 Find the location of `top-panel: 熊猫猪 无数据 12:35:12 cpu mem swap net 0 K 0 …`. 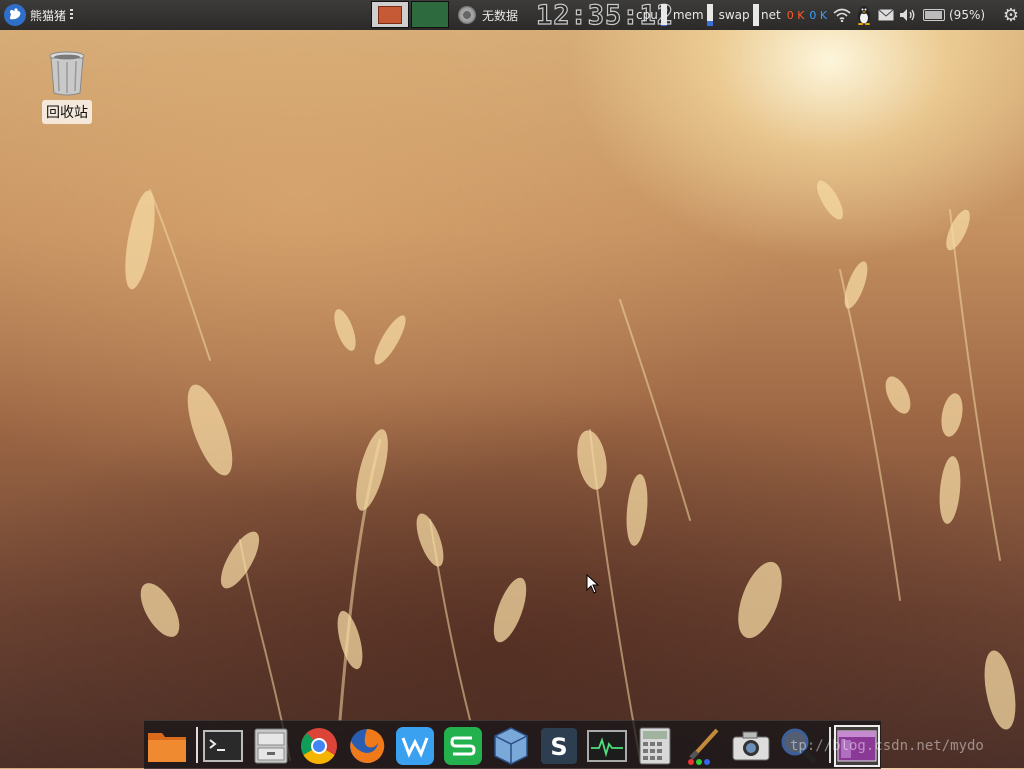

top-panel: 熊猫猪 无数据 12:35:12 cpu mem swap net 0 K 0 … is located at coordinates (512, 15).